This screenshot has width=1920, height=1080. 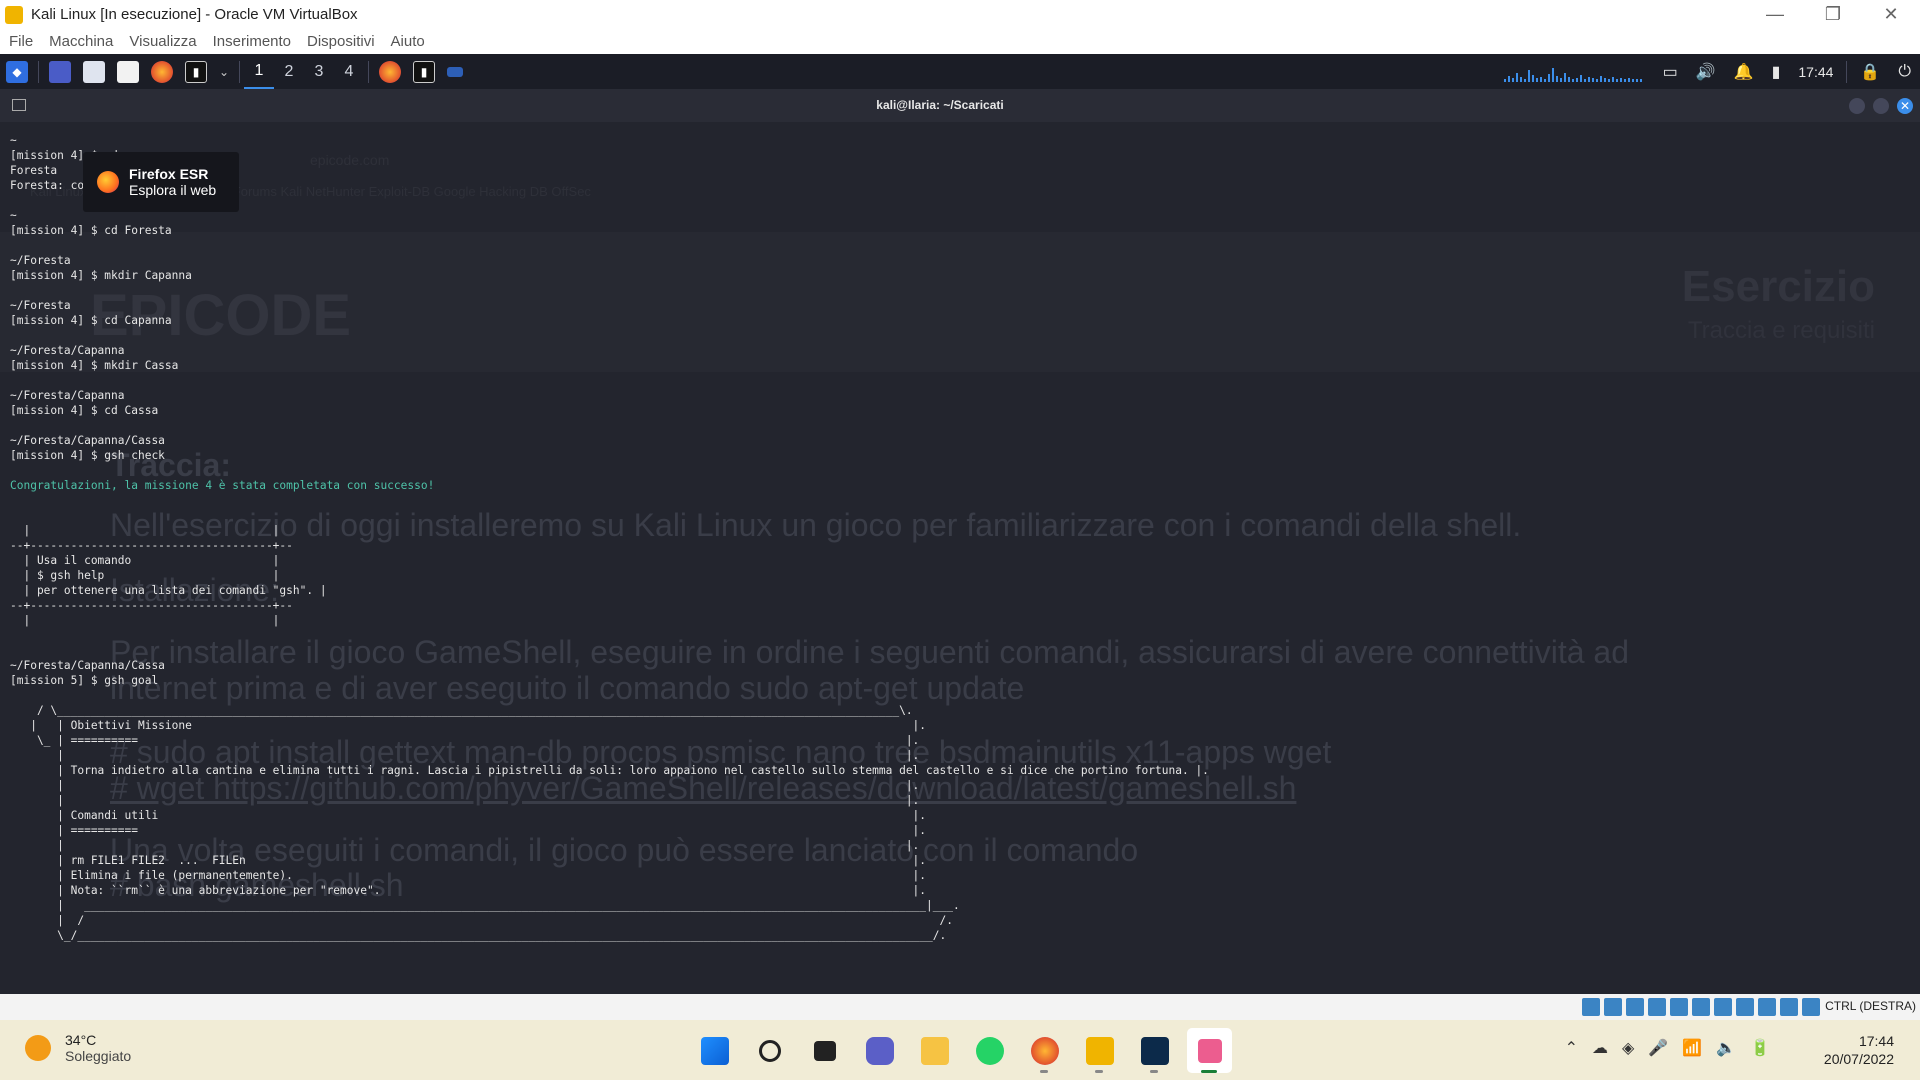 I want to click on lock-icon: 🔒, so click(x=1870, y=72).